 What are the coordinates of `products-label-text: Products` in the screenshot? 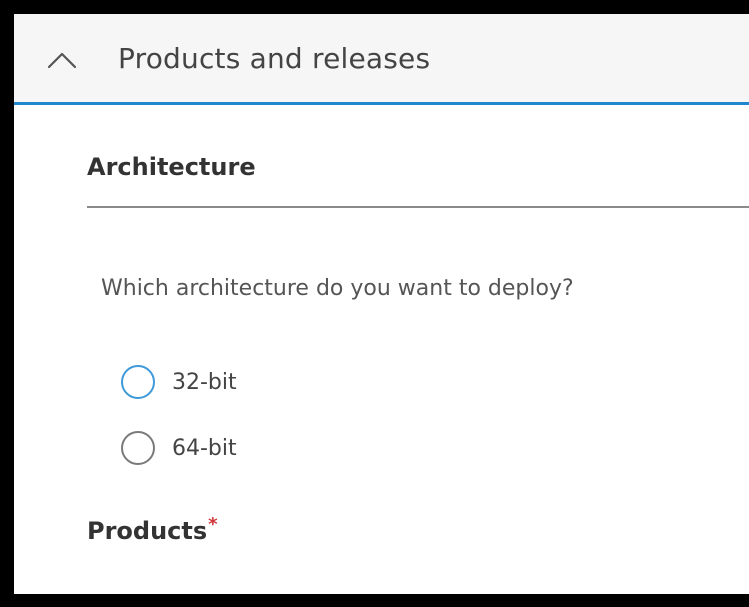 It's located at (147, 531).